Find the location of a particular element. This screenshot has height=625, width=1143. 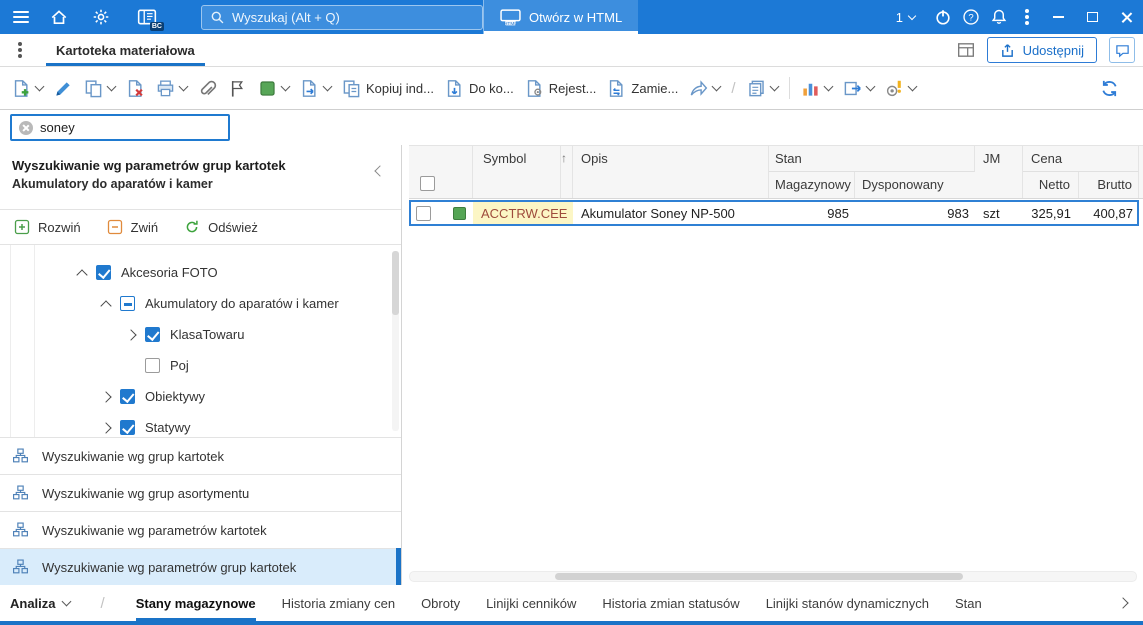

tab-stan: Stan is located at coordinates (968, 603).